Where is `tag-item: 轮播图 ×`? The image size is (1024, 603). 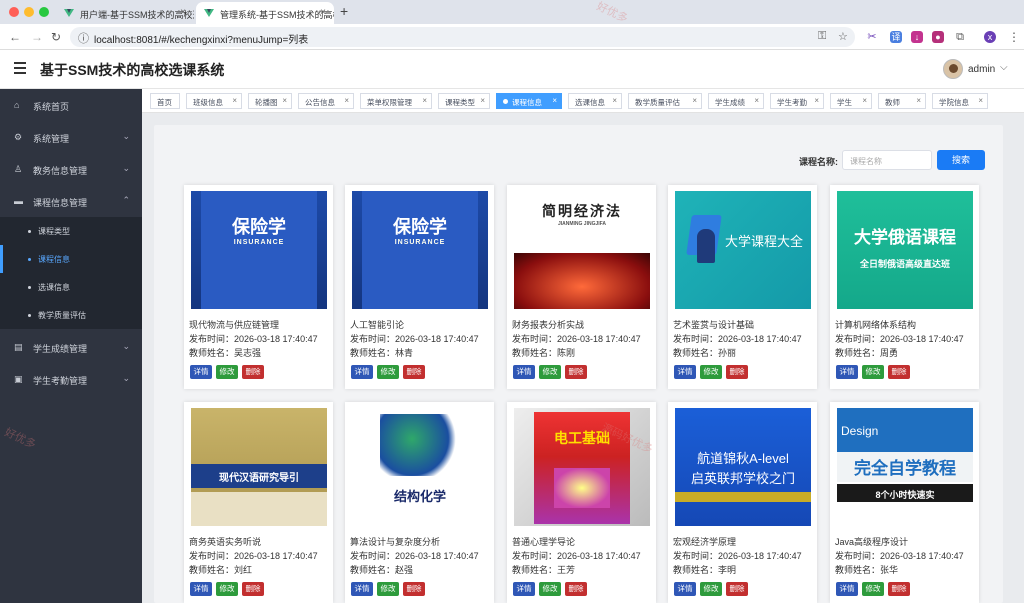
tag-item: 轮播图 × is located at coordinates (270, 101).